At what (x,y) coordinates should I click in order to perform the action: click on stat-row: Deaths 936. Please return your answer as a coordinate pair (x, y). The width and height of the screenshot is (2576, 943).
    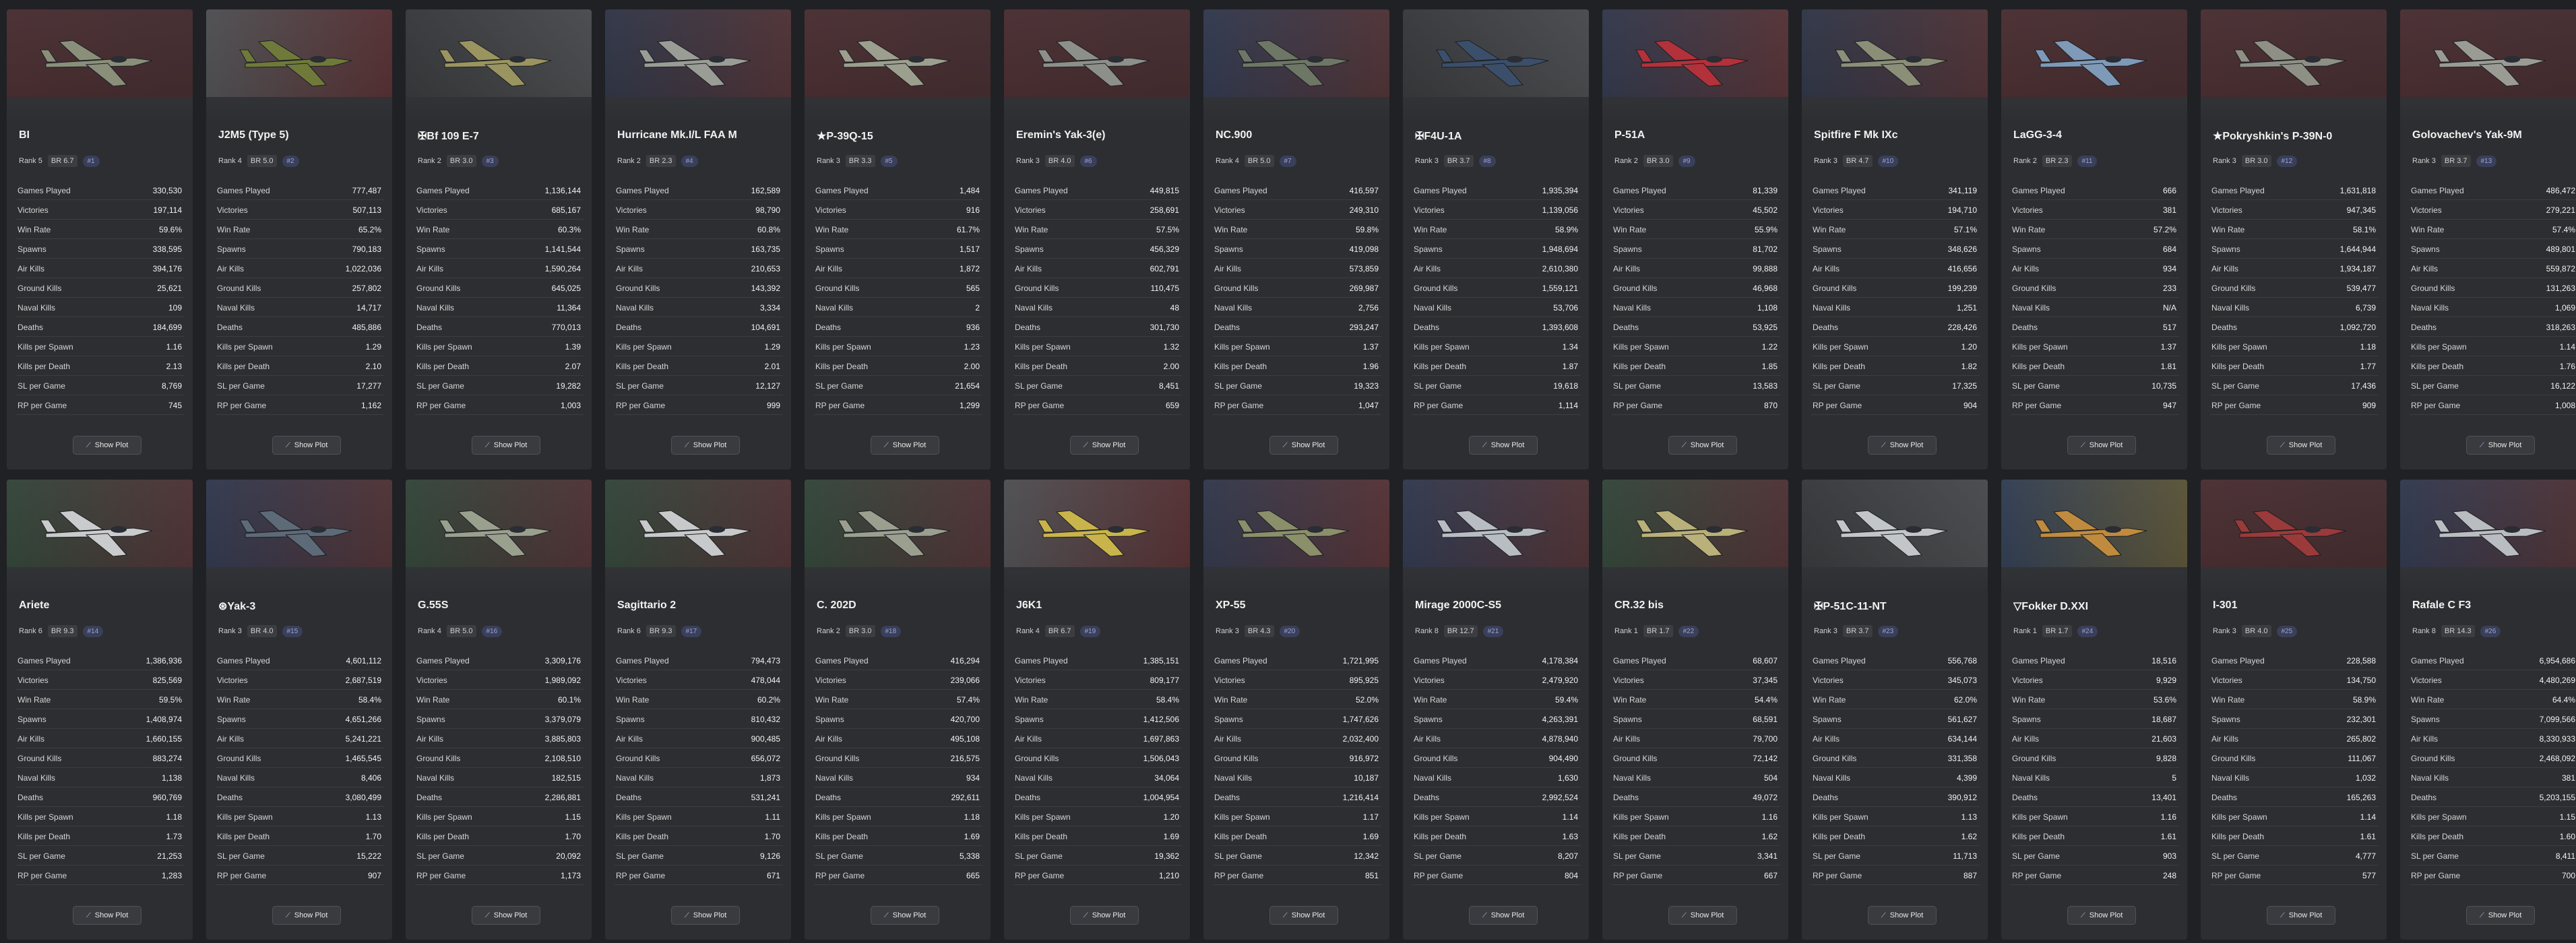
    Looking at the image, I should click on (898, 327).